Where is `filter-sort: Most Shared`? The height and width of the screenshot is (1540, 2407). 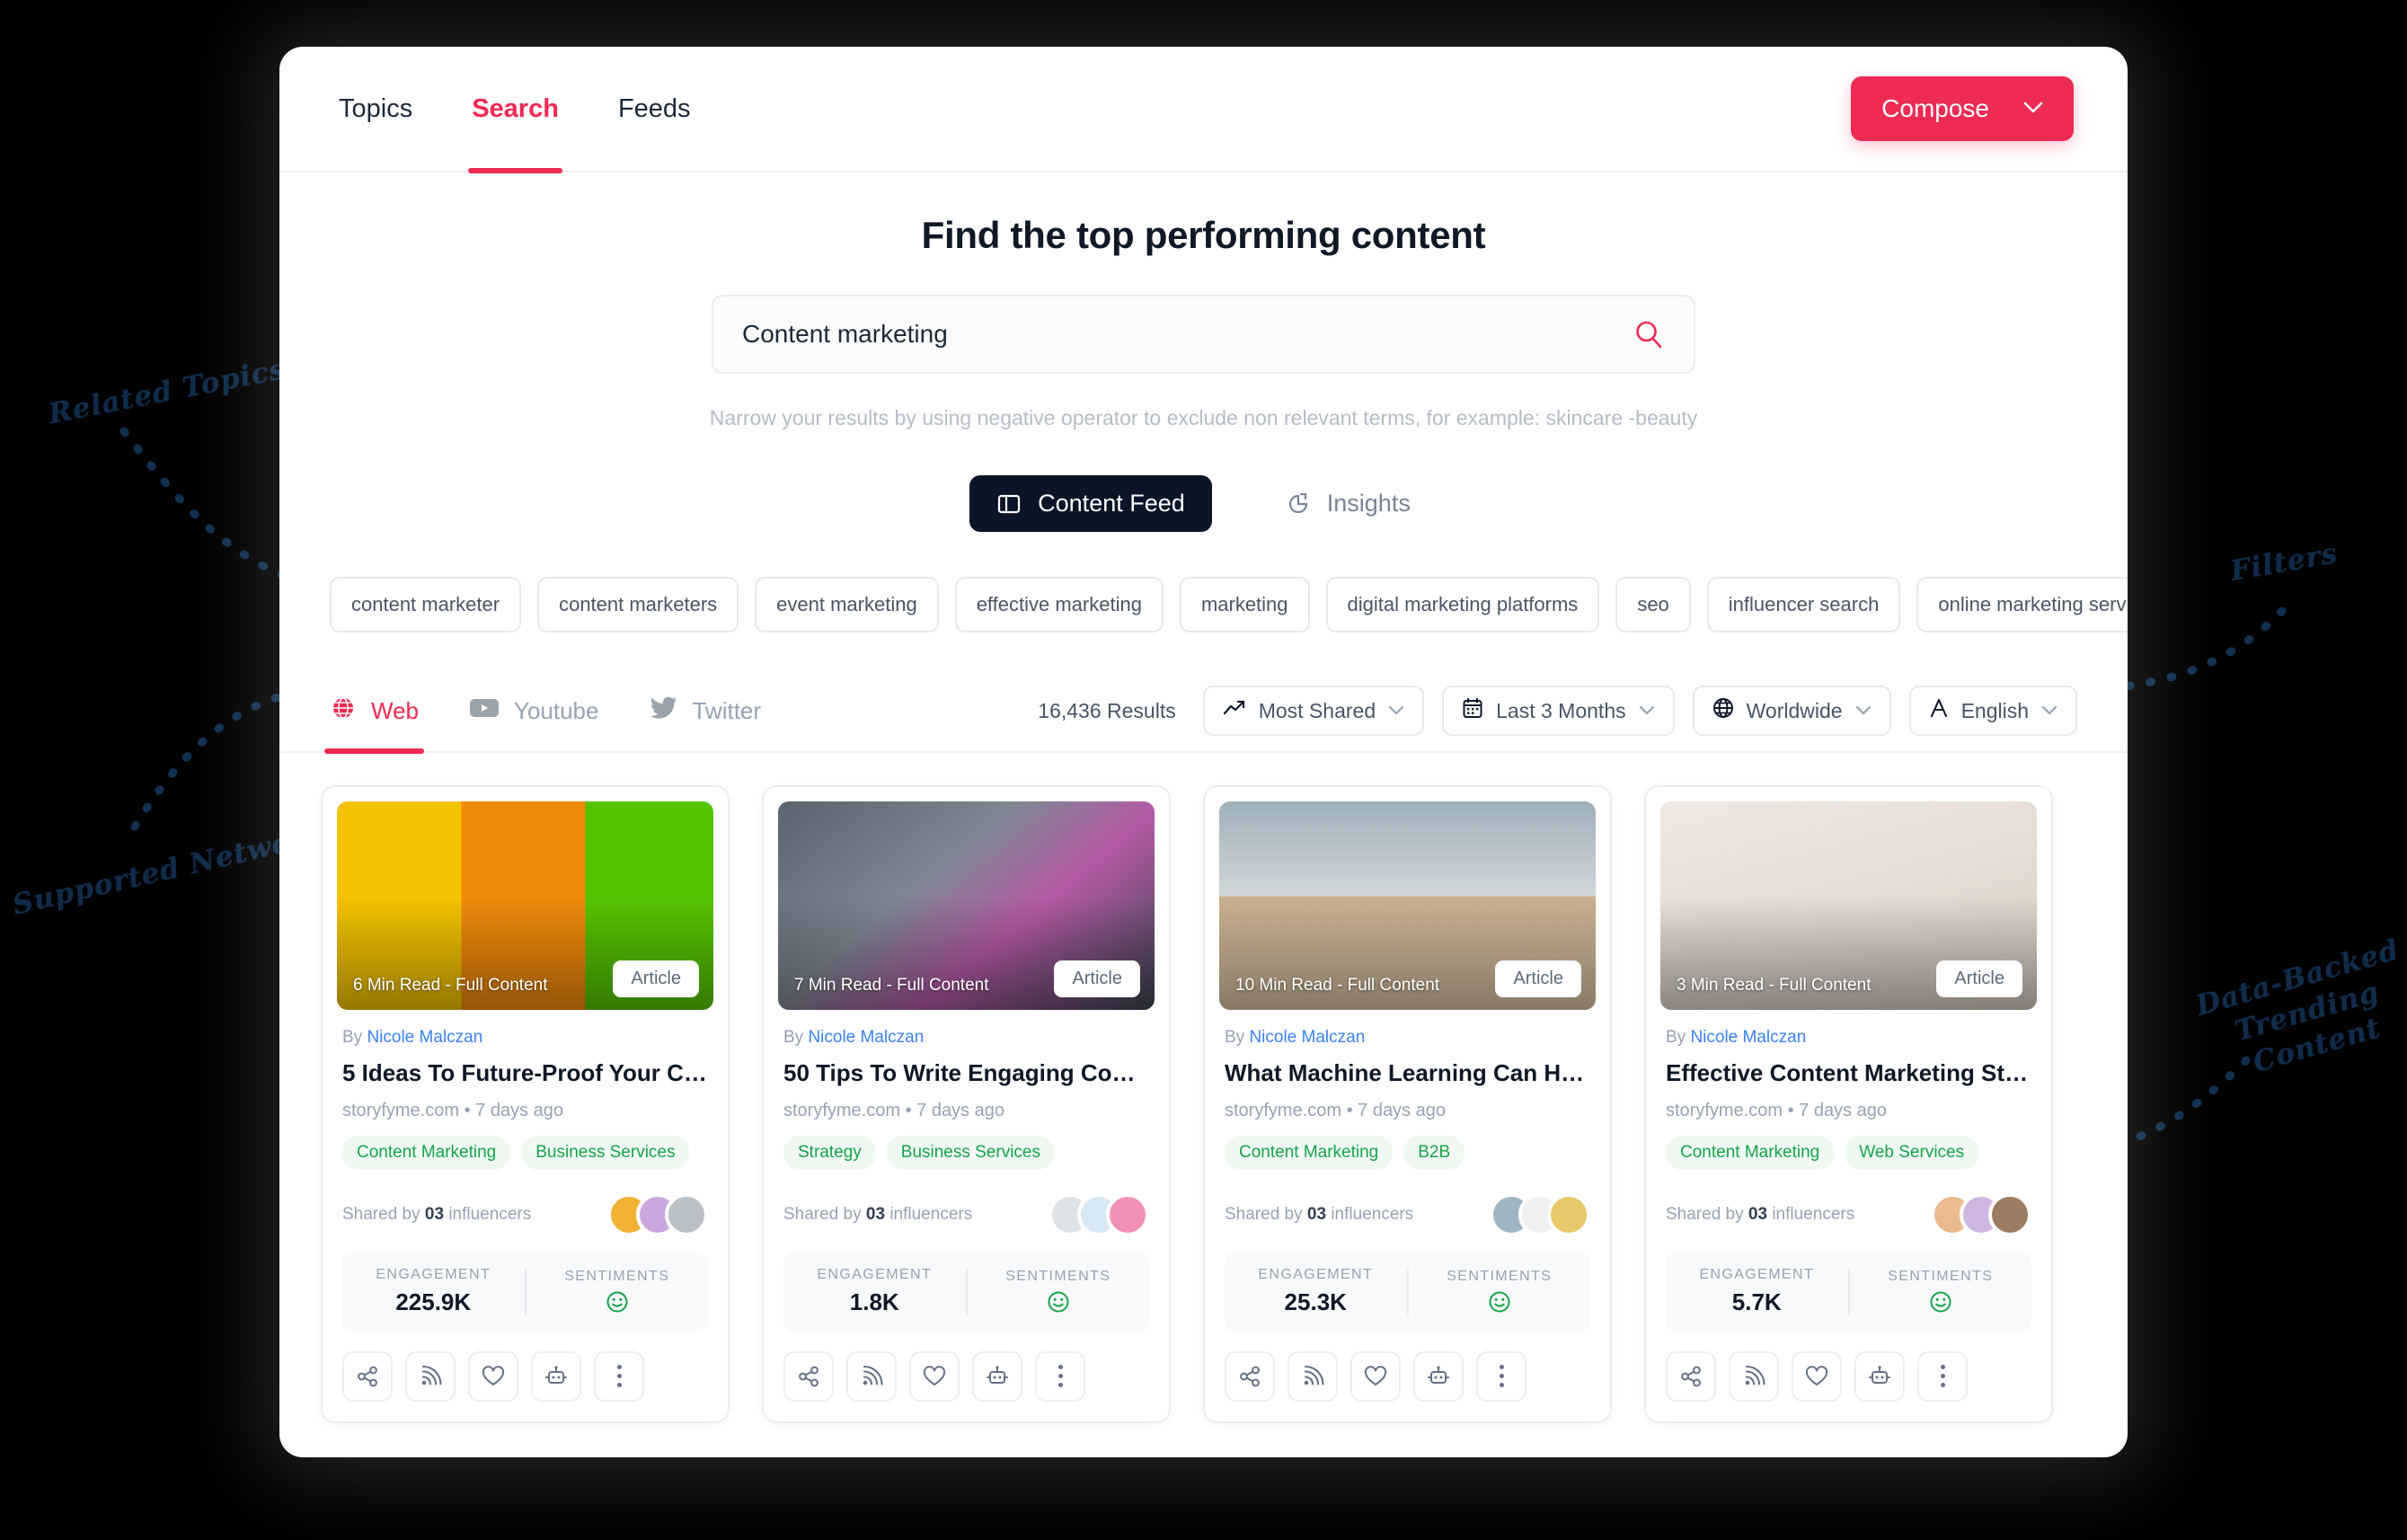 filter-sort: Most Shared is located at coordinates (1313, 711).